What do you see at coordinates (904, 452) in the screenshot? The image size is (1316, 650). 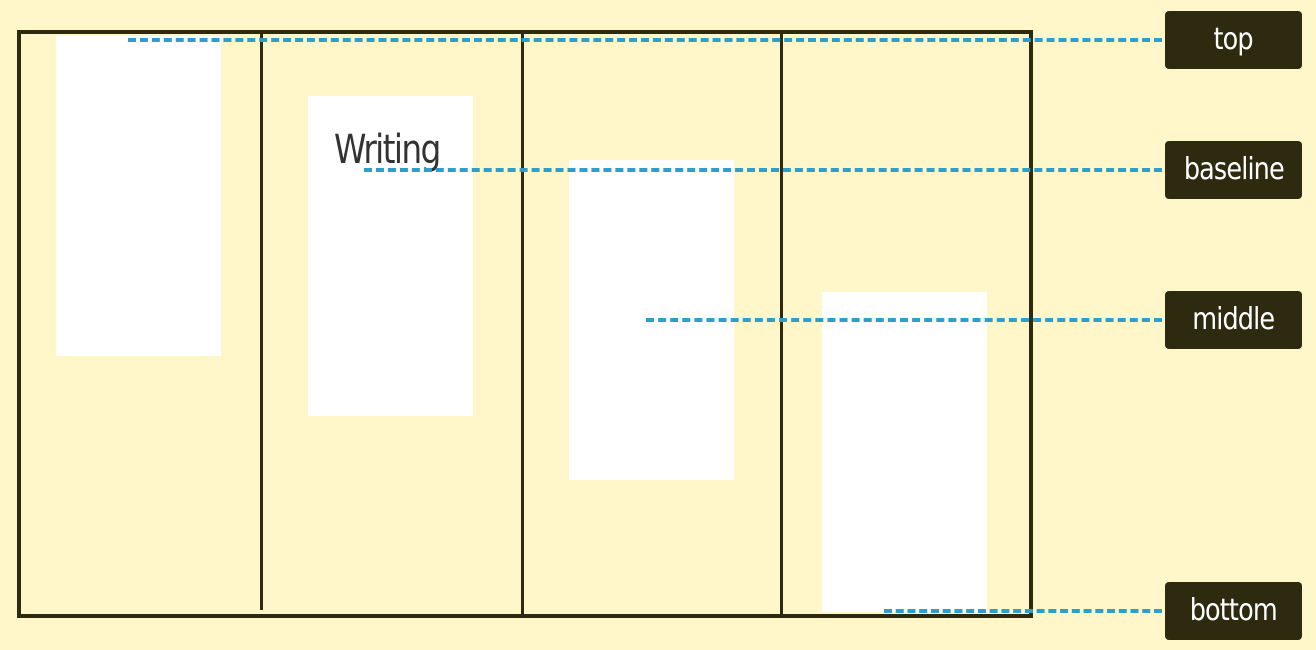 I see `bottom-aligned-box` at bounding box center [904, 452].